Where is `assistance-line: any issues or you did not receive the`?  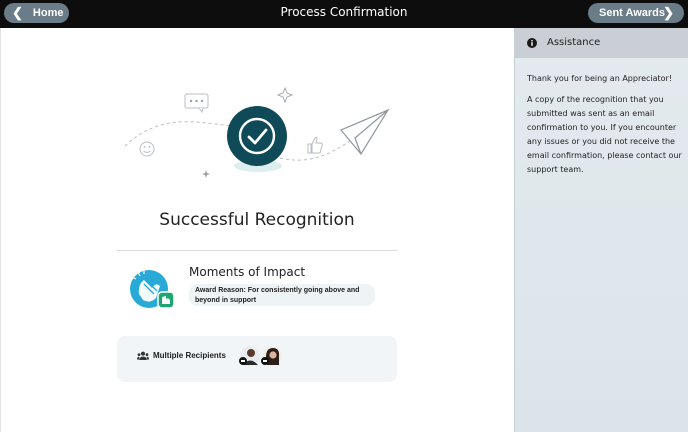 assistance-line: any issues or you did not receive the is located at coordinates (601, 141).